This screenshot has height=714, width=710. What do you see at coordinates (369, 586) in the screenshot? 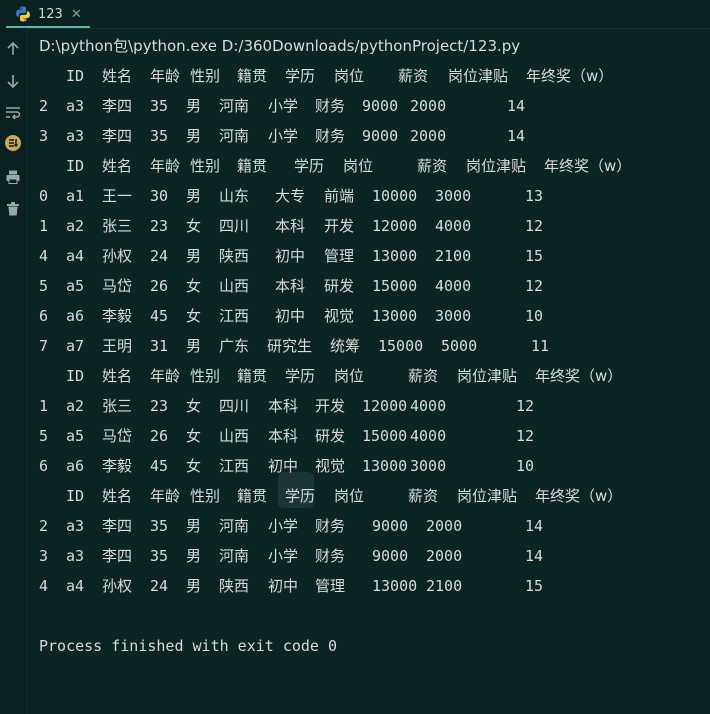
I see `table-row: 4 a4 孙权 24 男陕西 初中 管理 13000 2100 15` at bounding box center [369, 586].